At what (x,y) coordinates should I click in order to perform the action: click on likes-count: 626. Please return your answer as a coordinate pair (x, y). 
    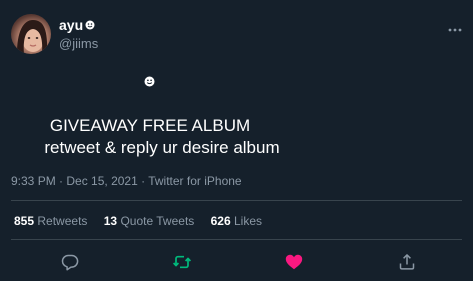
    Looking at the image, I should click on (220, 221).